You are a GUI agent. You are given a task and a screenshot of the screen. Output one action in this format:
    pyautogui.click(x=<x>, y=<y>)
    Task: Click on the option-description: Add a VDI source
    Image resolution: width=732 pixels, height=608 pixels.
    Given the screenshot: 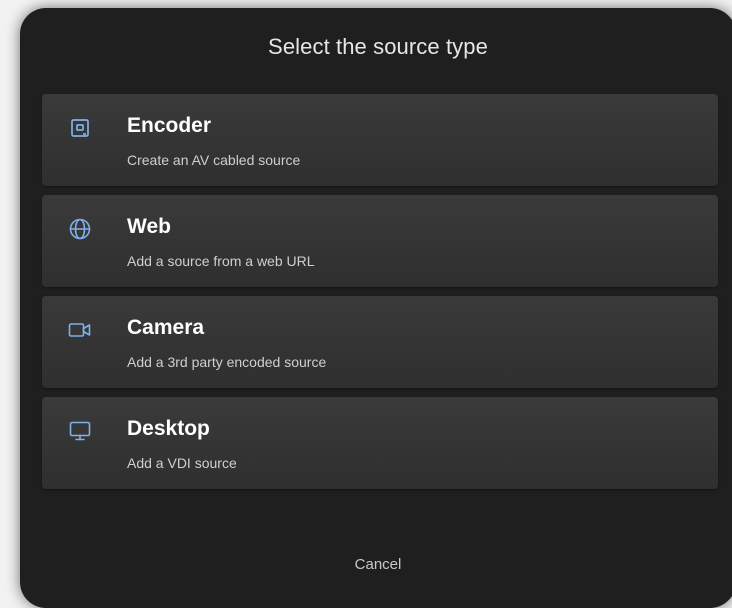 What is the action you would take?
    pyautogui.click(x=182, y=463)
    